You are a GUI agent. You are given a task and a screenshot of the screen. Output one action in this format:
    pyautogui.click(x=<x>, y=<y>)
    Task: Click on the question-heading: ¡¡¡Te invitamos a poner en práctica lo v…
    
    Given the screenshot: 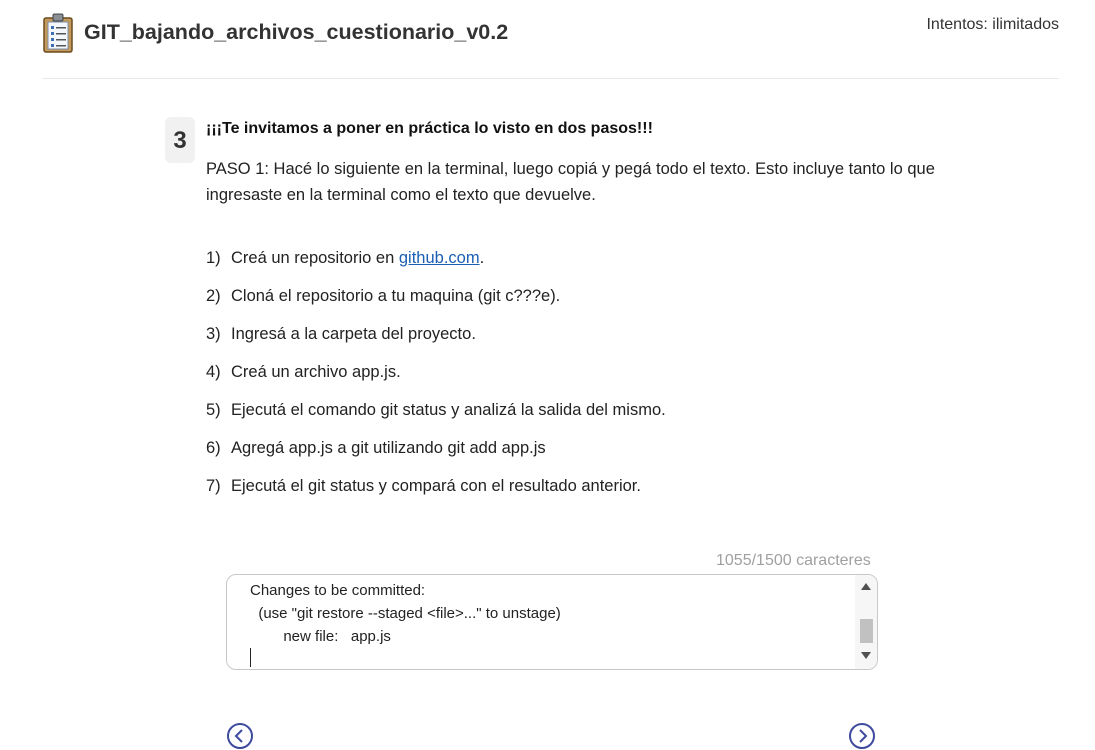 What is the action you would take?
    pyautogui.click(x=429, y=128)
    